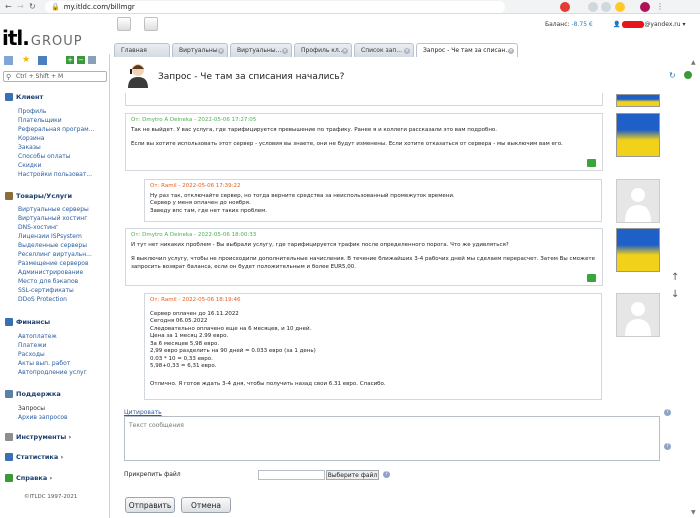 The height and width of the screenshot is (518, 700). What do you see at coordinates (151, 24) in the screenshot?
I see `alert-button` at bounding box center [151, 24].